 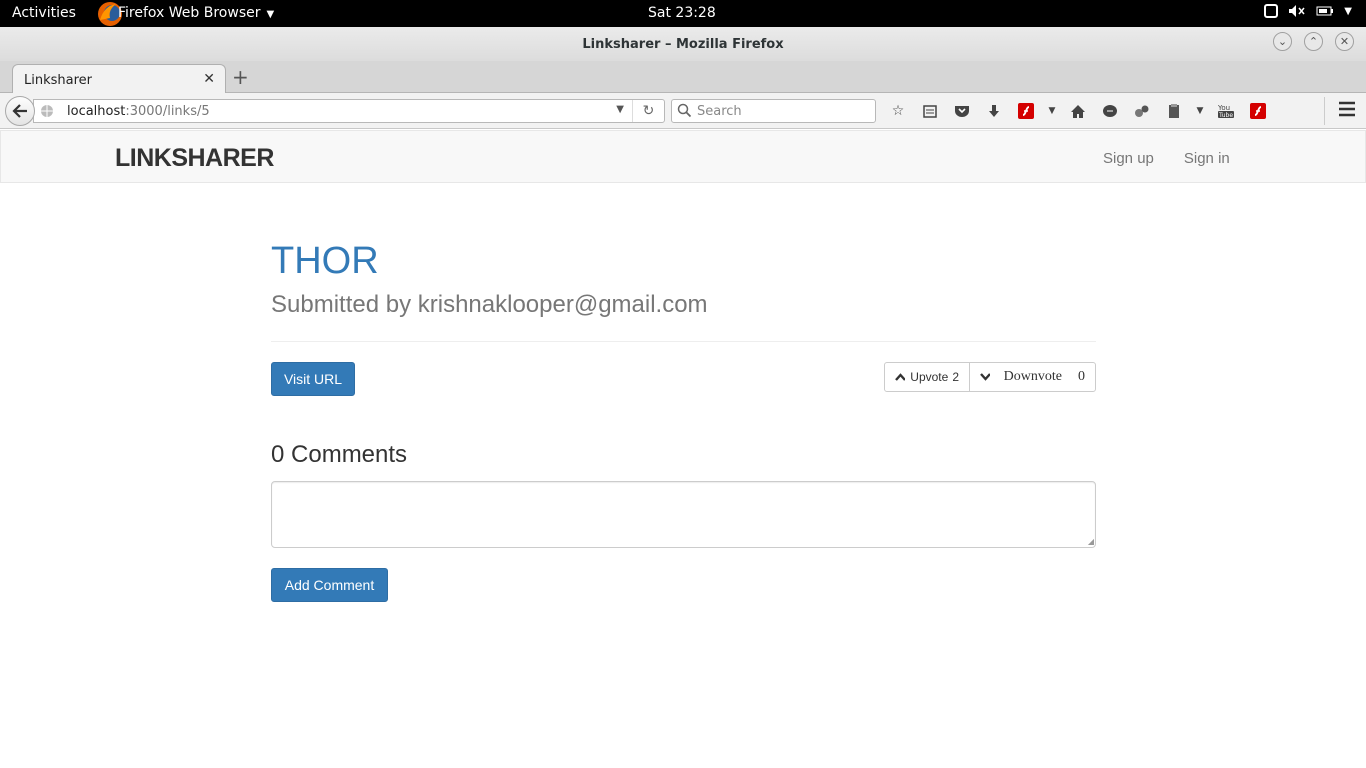 What do you see at coordinates (898, 111) in the screenshot?
I see `bookmark-star-icon: ☆` at bounding box center [898, 111].